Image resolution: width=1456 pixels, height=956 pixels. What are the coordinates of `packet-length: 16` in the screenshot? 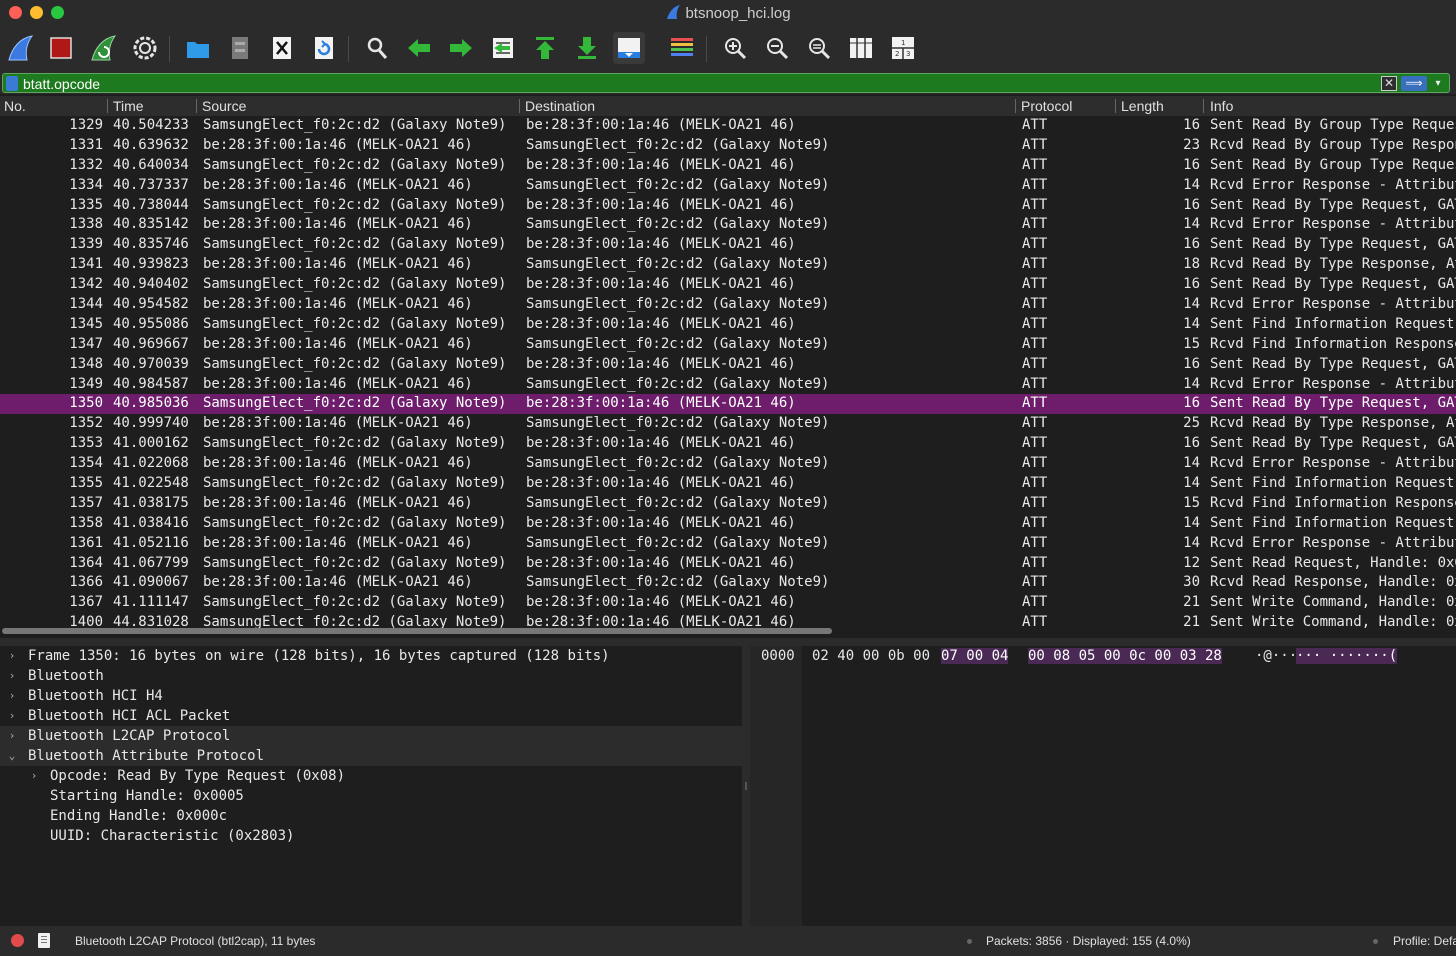 It's located at (1191, 403).